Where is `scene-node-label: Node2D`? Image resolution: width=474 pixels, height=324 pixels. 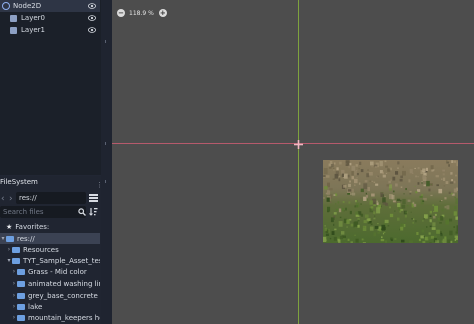
scene-node-label: Node2D is located at coordinates (27, 6).